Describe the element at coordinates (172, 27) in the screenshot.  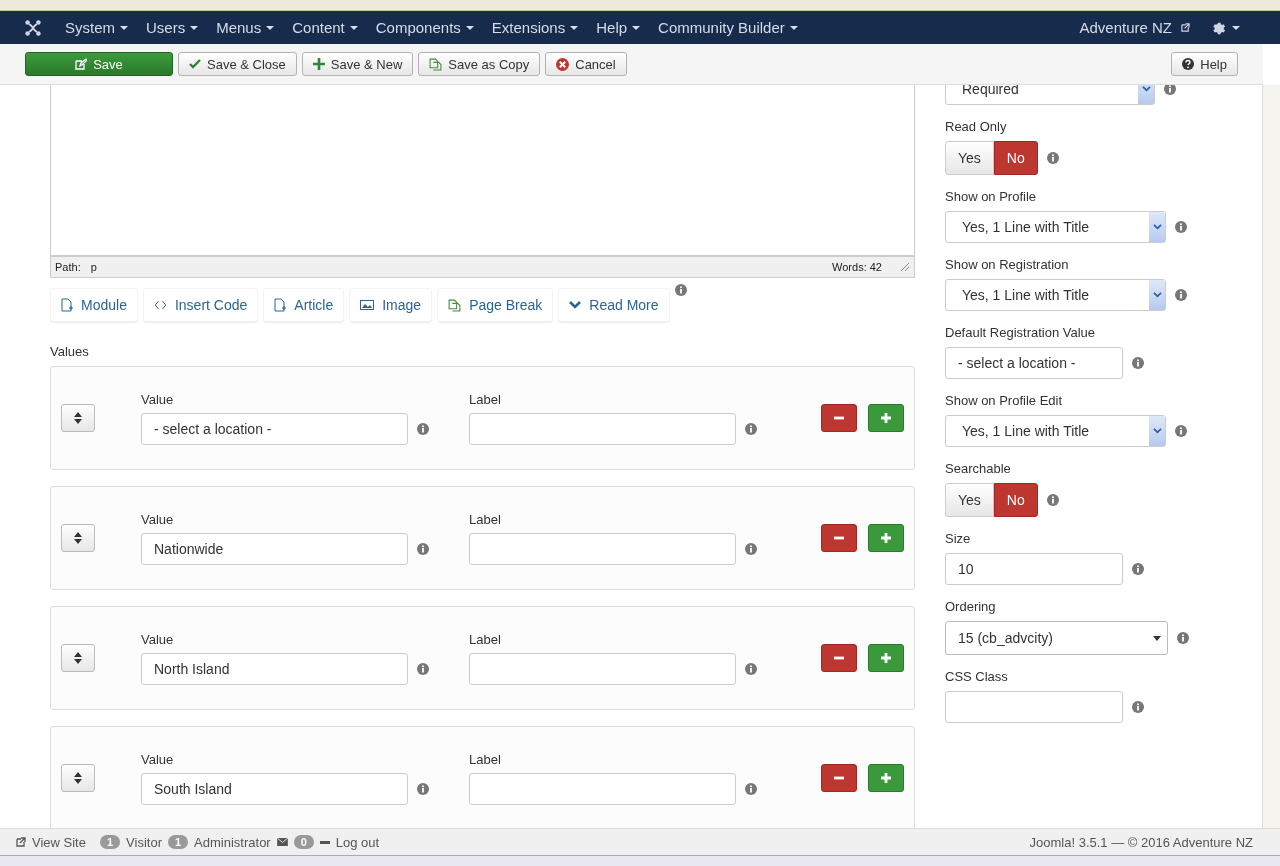
I see `nav-menu: Users` at that location.